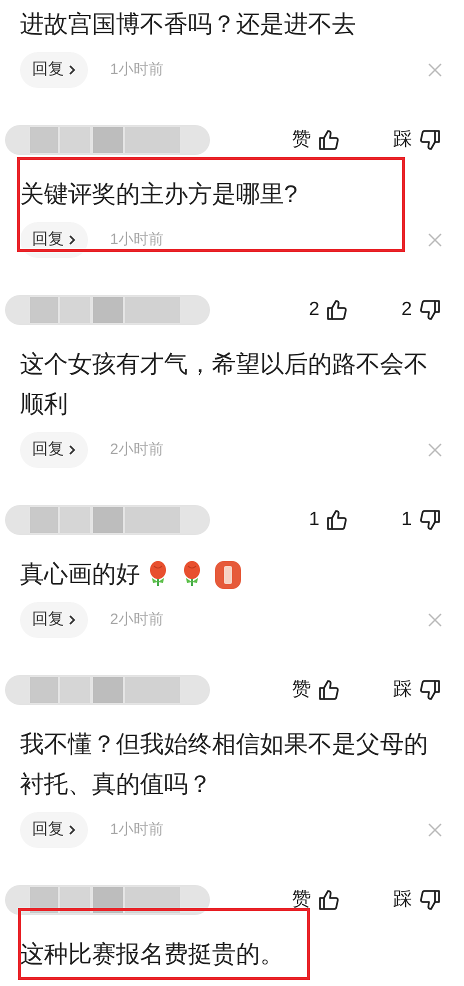  I want to click on dislike-button: 2, so click(421, 310).